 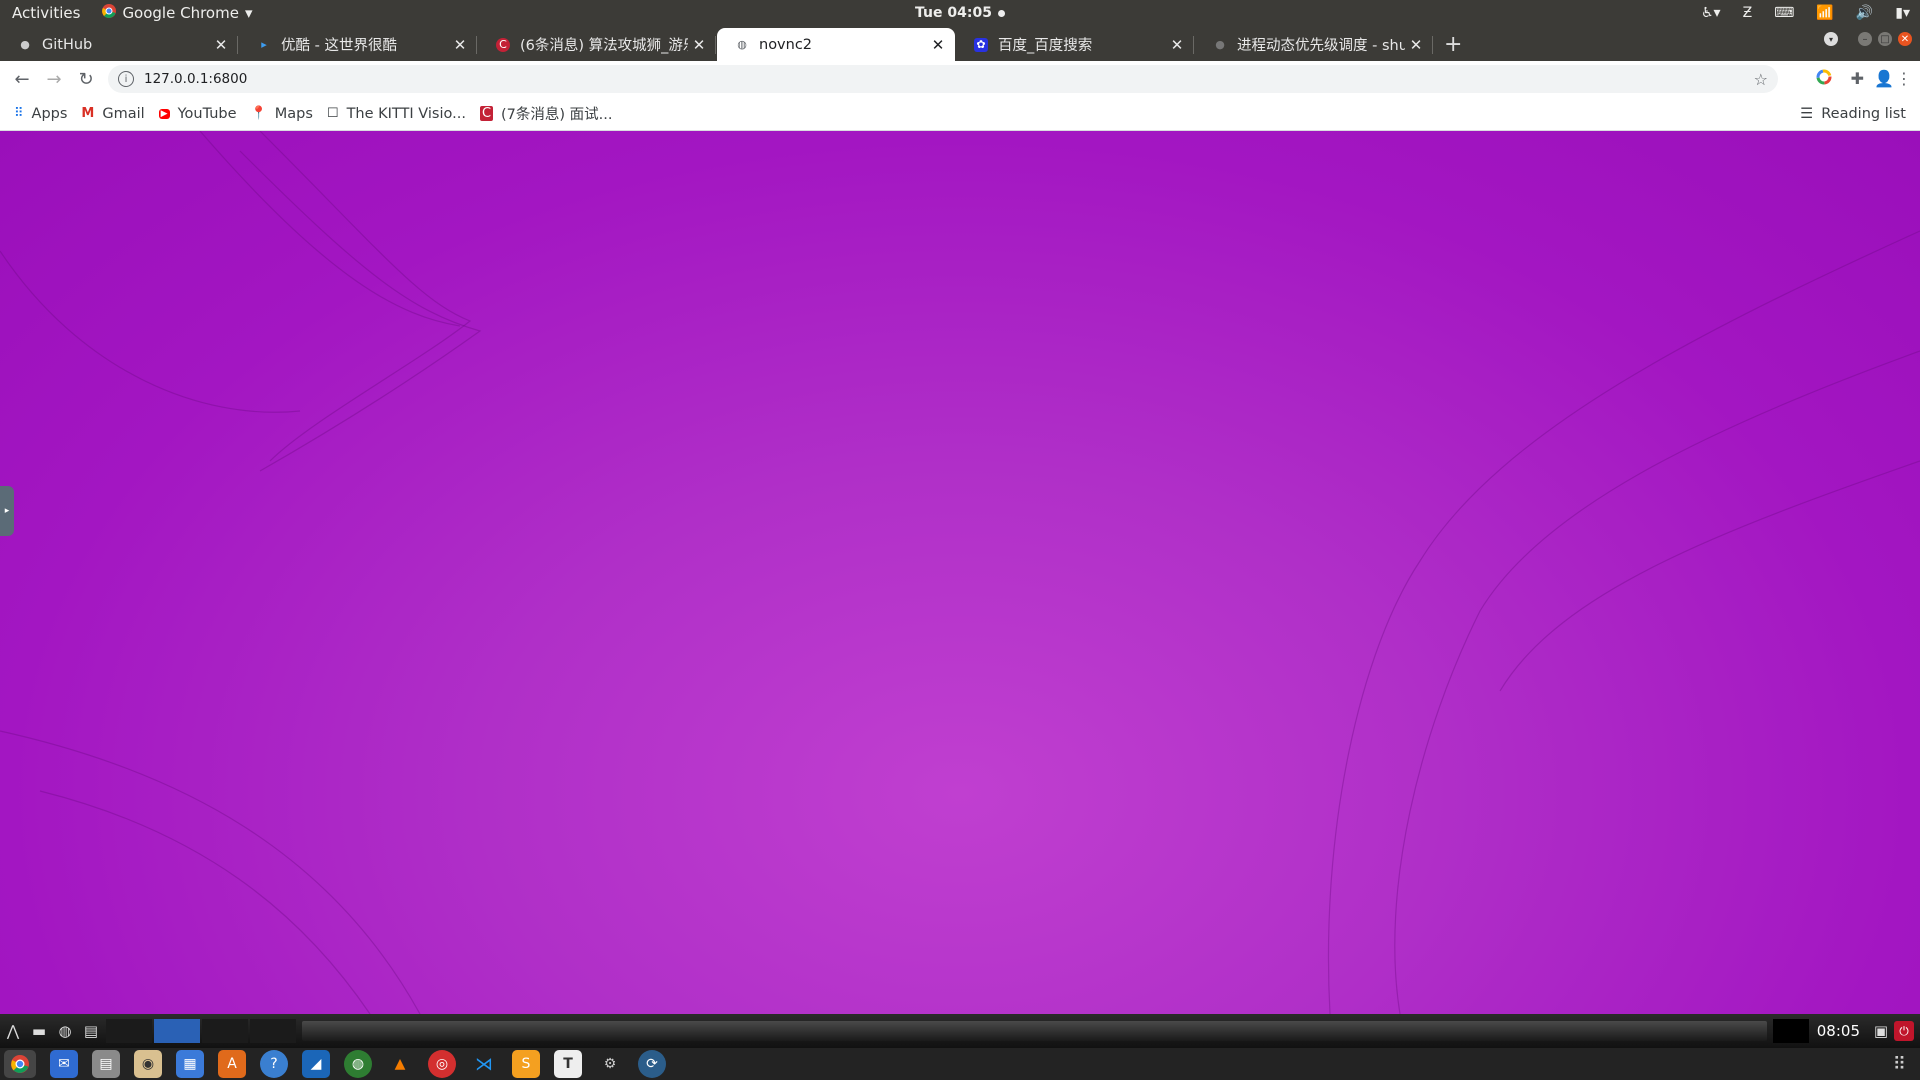 I want to click on tab-title: (6条消息) 算法攻城狮_游乐, so click(x=604, y=46).